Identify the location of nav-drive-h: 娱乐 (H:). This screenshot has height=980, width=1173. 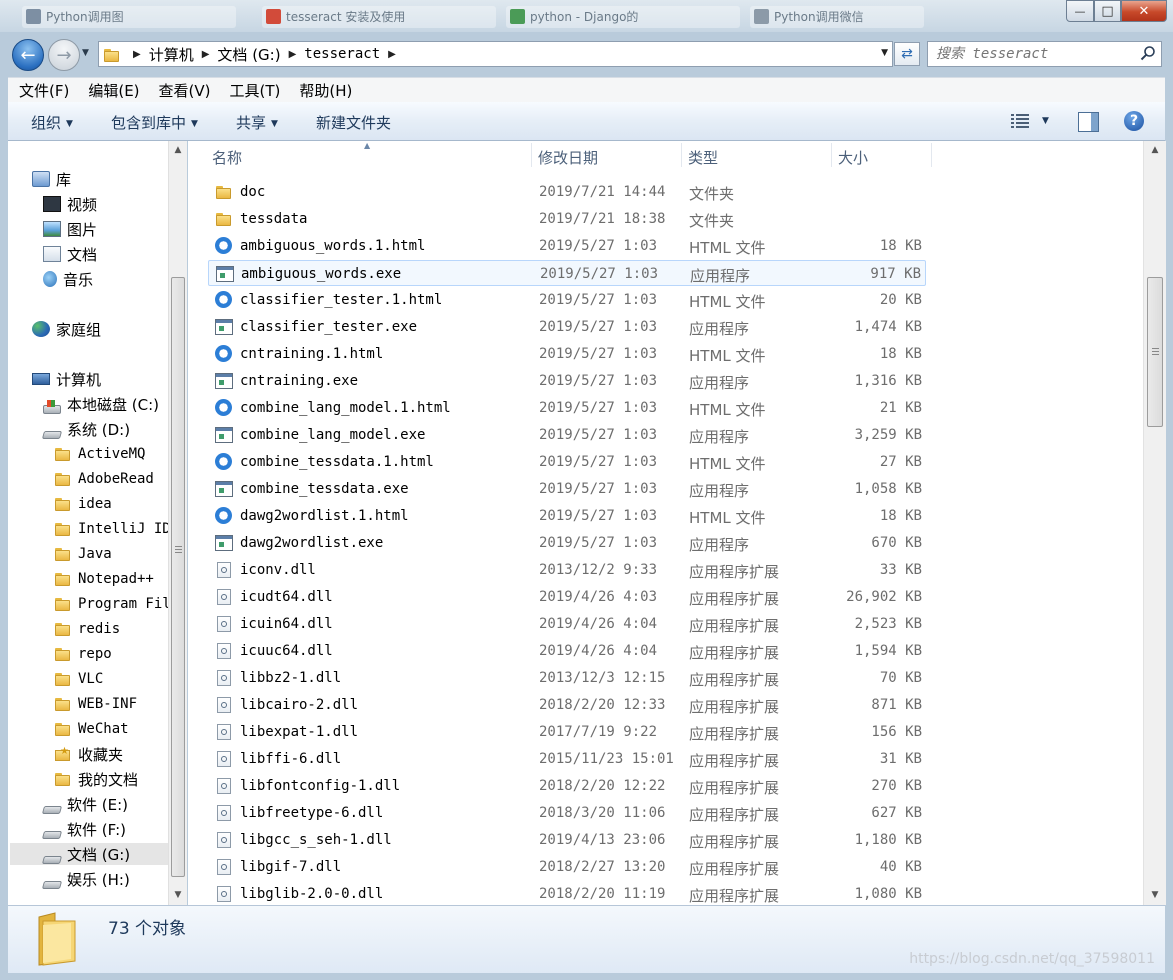
(85, 879).